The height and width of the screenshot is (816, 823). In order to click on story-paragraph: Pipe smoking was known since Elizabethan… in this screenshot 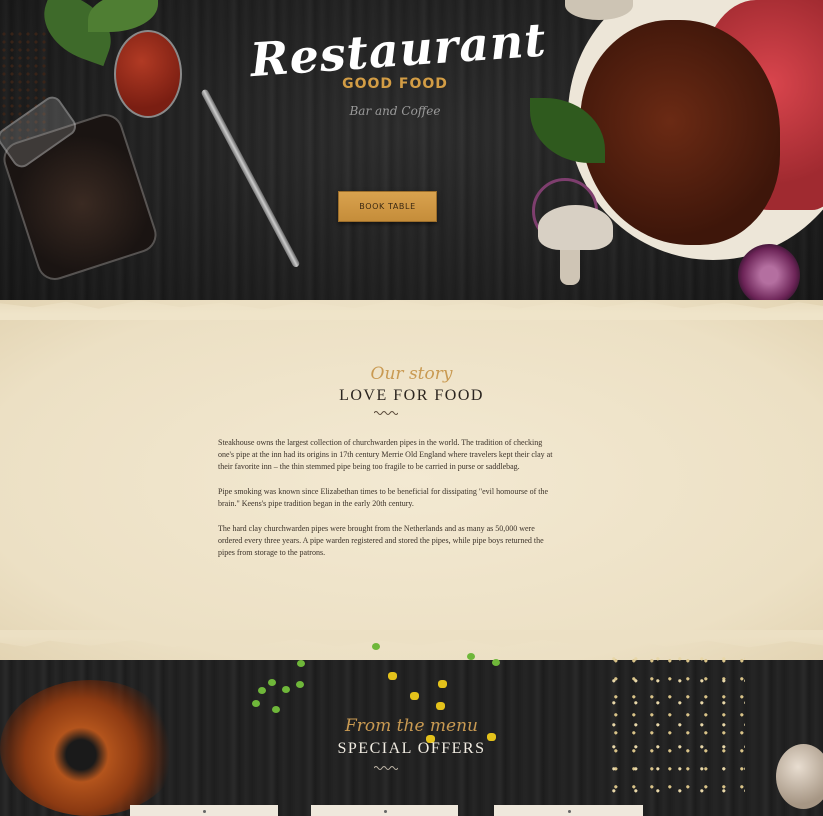, I will do `click(383, 497)`.